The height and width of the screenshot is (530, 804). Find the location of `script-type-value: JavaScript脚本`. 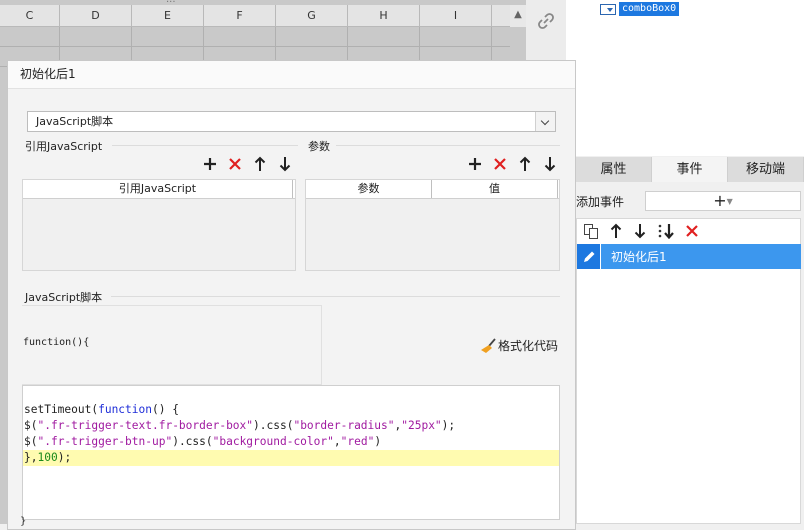

script-type-value: JavaScript脚本 is located at coordinates (75, 121).